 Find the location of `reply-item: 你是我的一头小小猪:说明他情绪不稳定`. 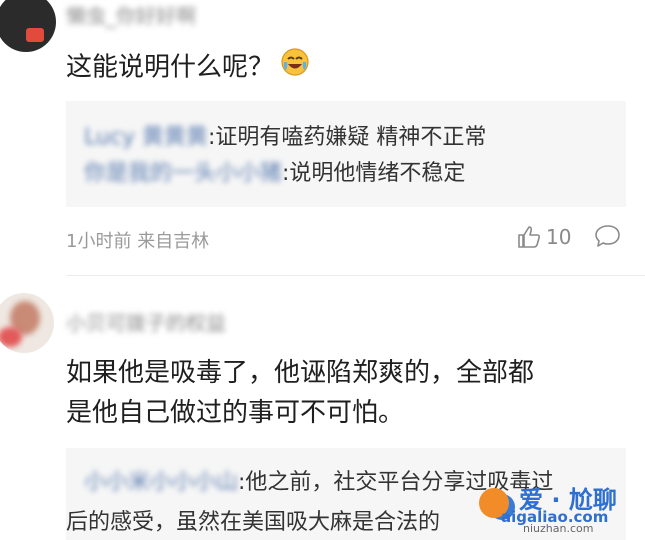

reply-item: 你是我的一头小小猪:说明他情绪不稳定 is located at coordinates (274, 171).